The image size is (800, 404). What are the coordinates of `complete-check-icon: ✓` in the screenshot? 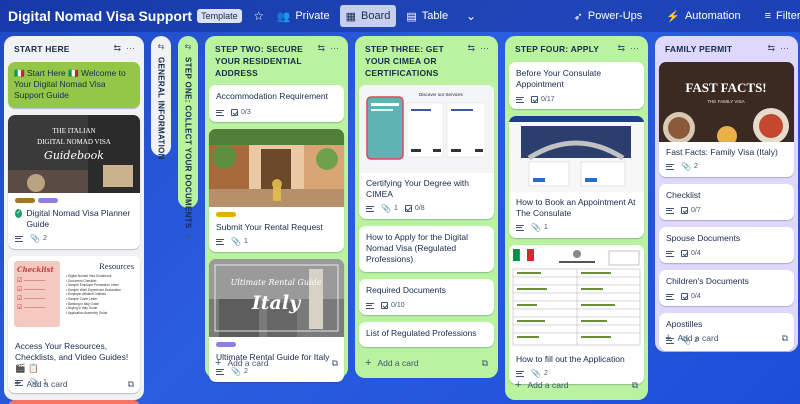 It's located at (19, 213).